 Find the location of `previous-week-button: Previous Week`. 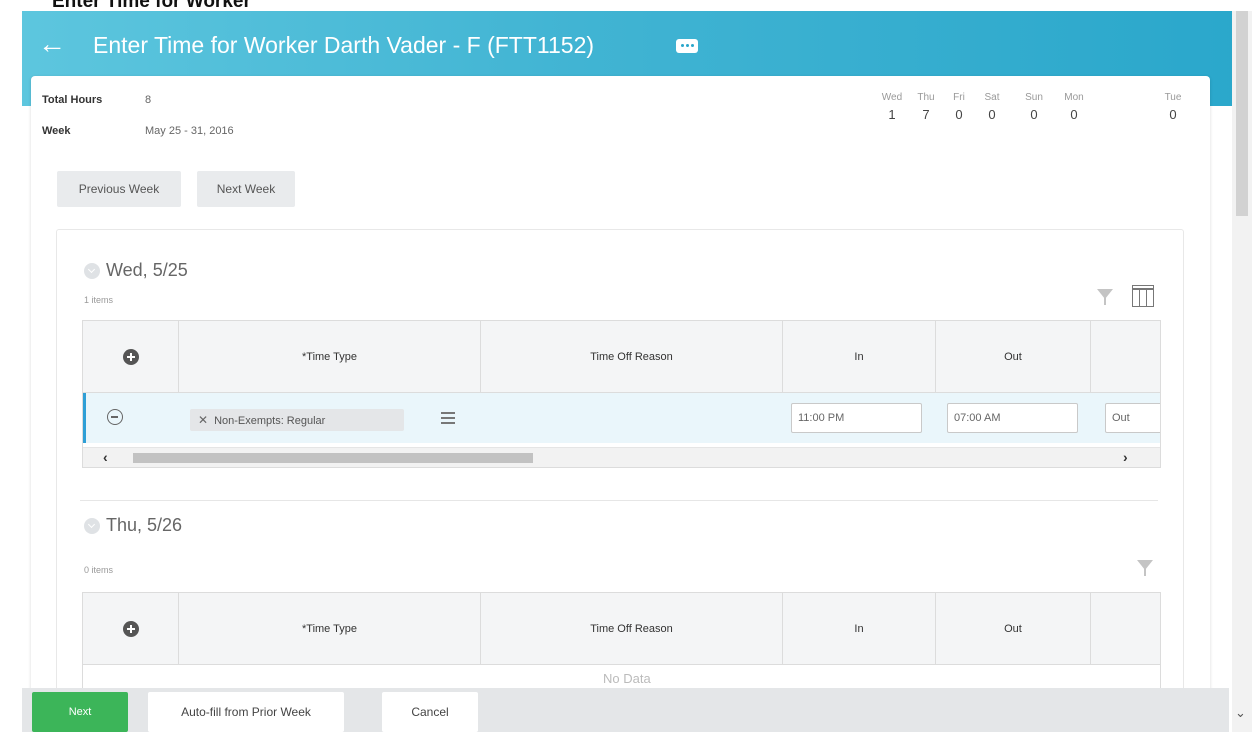

previous-week-button: Previous Week is located at coordinates (119, 189).